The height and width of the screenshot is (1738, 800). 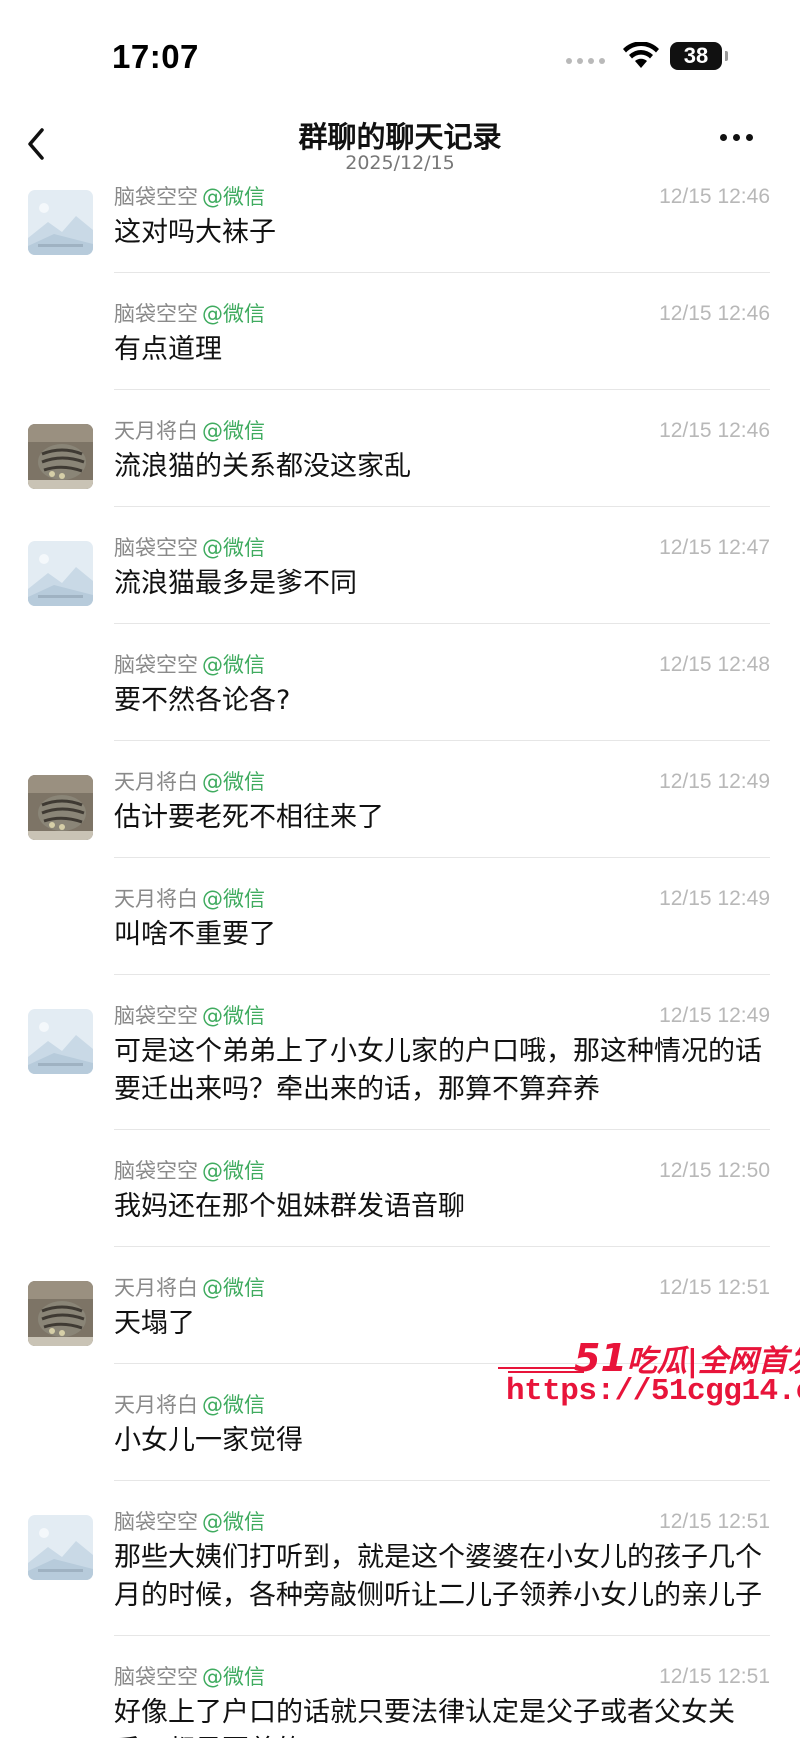 What do you see at coordinates (714, 547) in the screenshot?
I see `message-time: 12/15 12:47` at bounding box center [714, 547].